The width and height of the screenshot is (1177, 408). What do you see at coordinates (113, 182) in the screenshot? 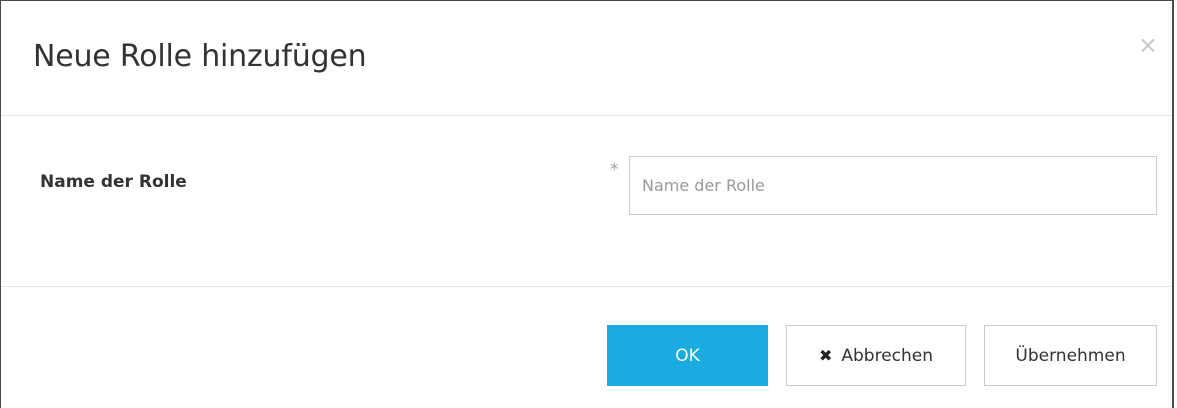
I see `role-name-label: Name der Rolle` at bounding box center [113, 182].